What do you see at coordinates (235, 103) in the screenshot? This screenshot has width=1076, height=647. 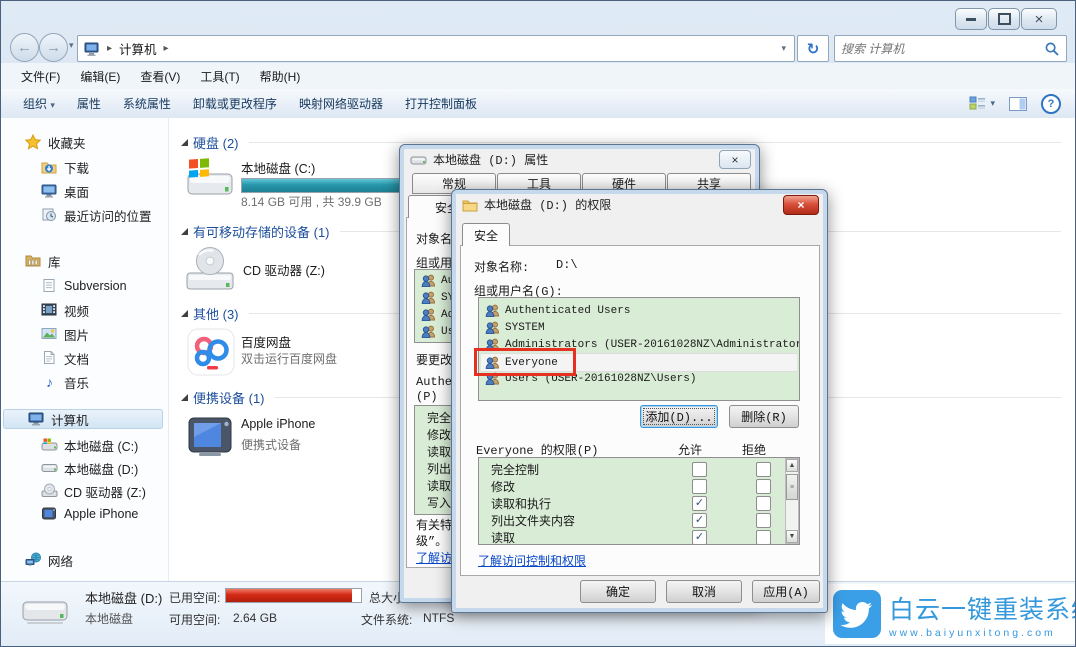 I see `uninstall-program-button: 卸载或更改程序` at bounding box center [235, 103].